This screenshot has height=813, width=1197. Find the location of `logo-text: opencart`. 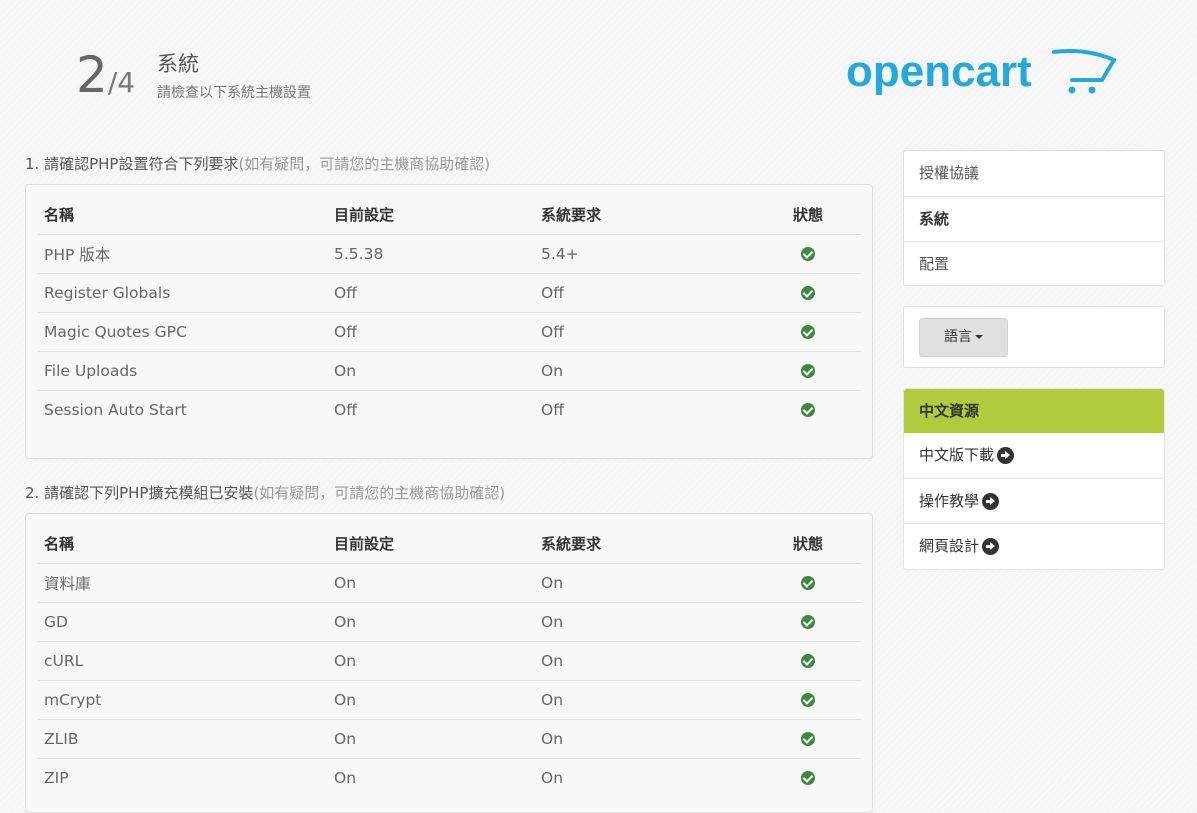

logo-text: opencart is located at coordinates (939, 71).